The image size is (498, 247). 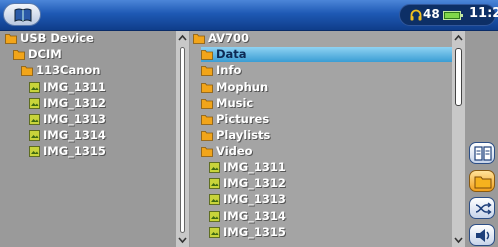 I want to click on folder-item: AV700, so click(x=221, y=38).